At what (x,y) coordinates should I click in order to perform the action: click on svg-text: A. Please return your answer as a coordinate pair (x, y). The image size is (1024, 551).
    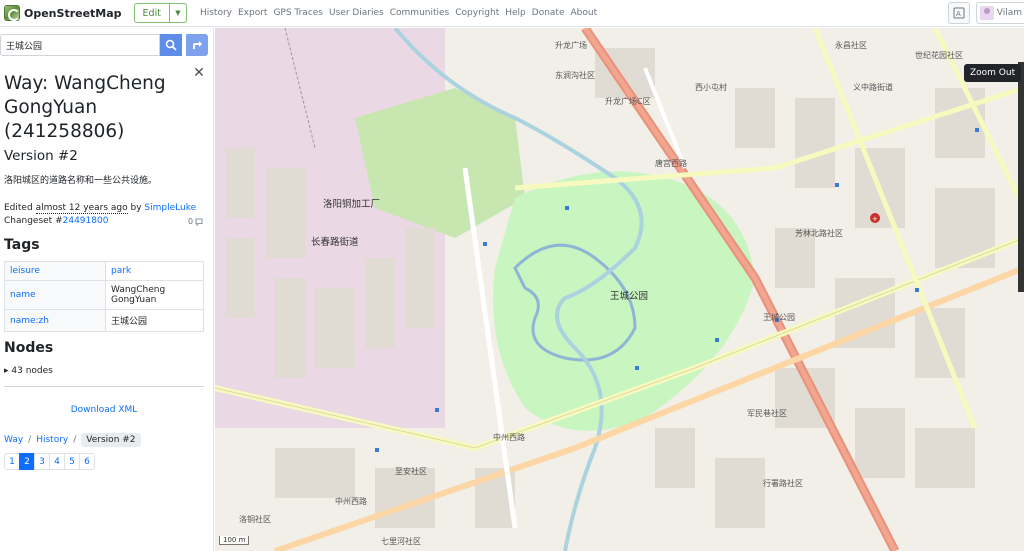
    Looking at the image, I should click on (958, 14).